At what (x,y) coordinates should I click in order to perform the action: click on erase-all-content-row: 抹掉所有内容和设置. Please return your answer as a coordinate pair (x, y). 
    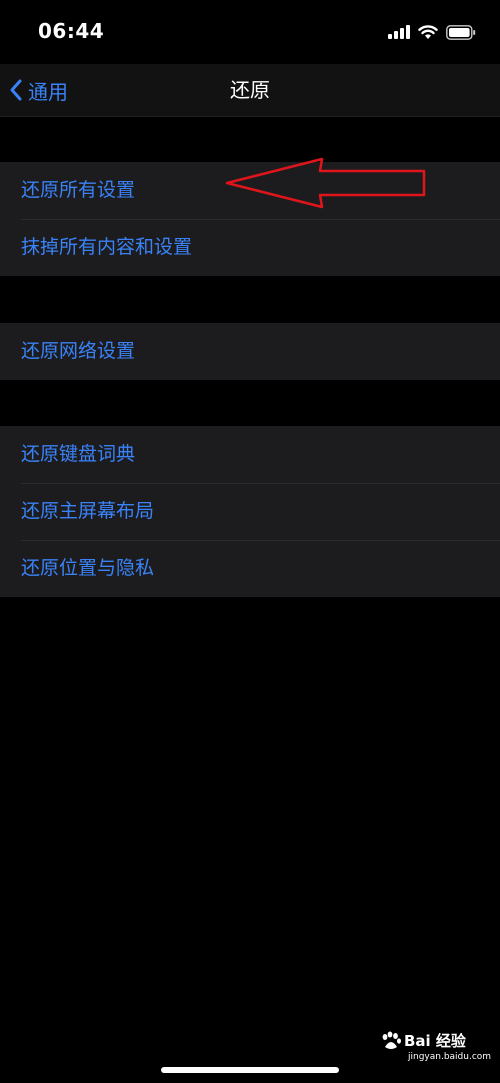
    Looking at the image, I should click on (250, 247).